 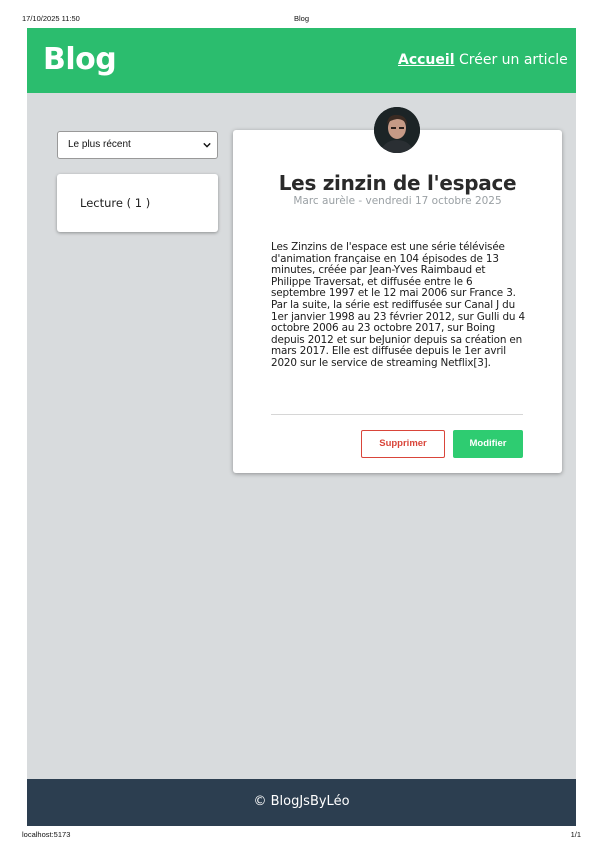 What do you see at coordinates (403, 444) in the screenshot?
I see `delete-button: Supprimer` at bounding box center [403, 444].